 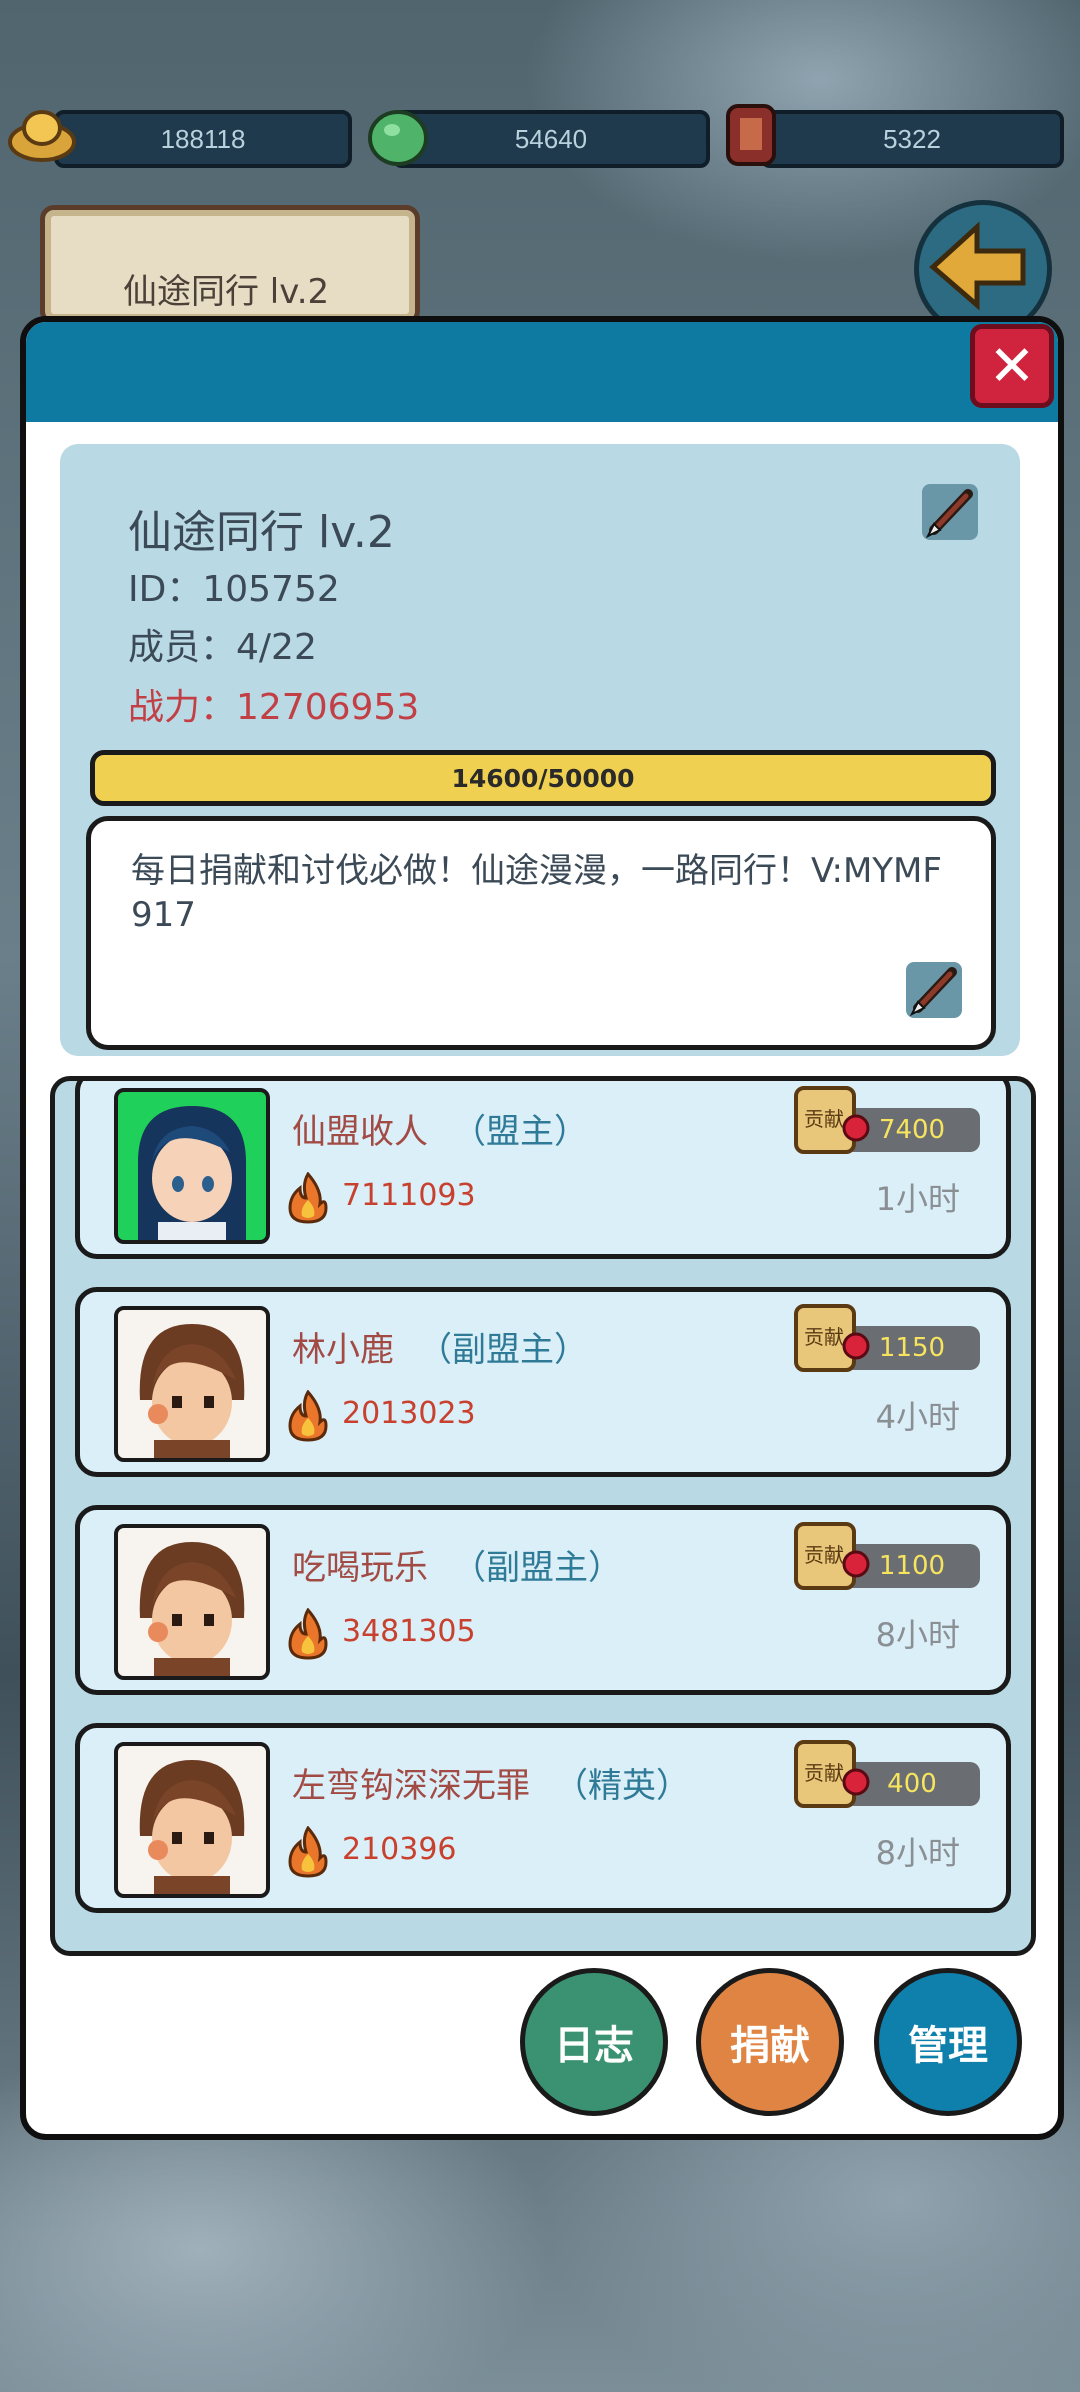 I want to click on guild-exp-progress-bar: 14600/50000, so click(x=543, y=778).